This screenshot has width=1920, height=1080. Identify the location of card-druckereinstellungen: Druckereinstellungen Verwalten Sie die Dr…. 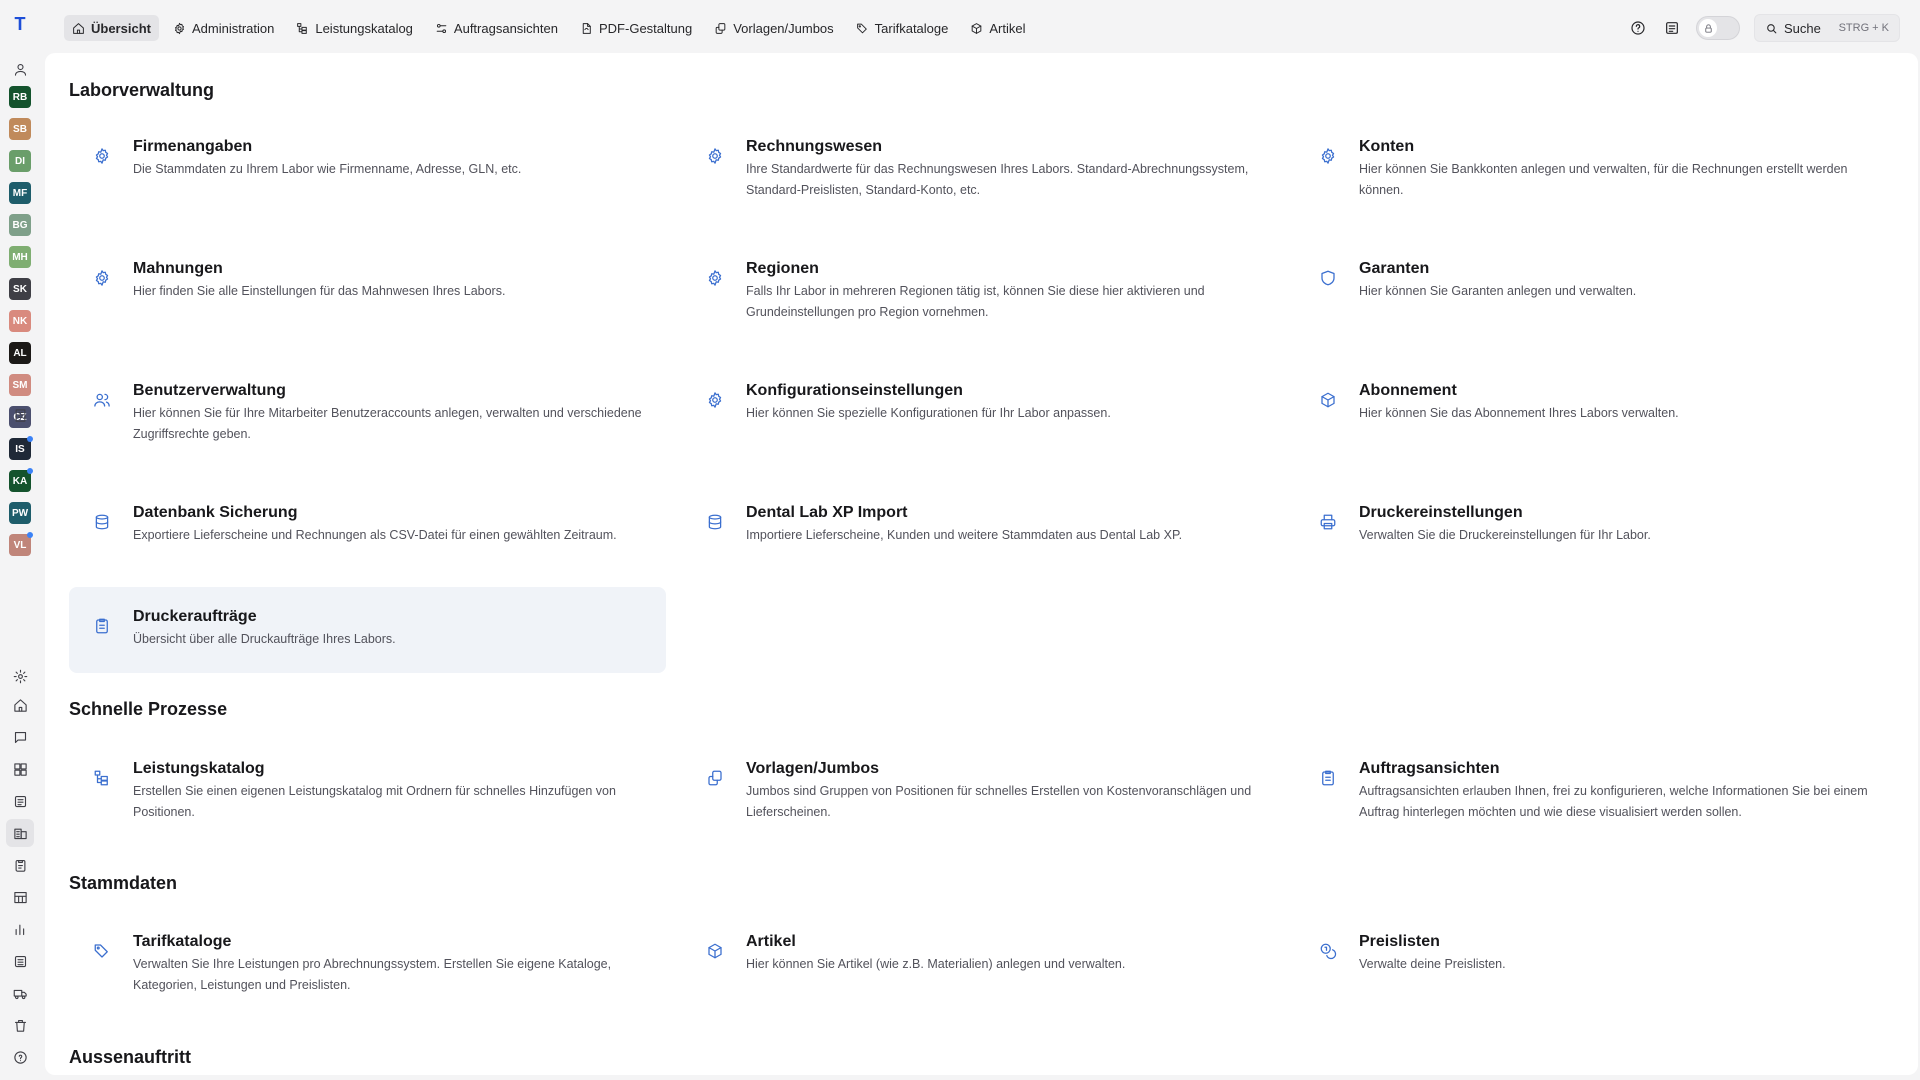
(1593, 526).